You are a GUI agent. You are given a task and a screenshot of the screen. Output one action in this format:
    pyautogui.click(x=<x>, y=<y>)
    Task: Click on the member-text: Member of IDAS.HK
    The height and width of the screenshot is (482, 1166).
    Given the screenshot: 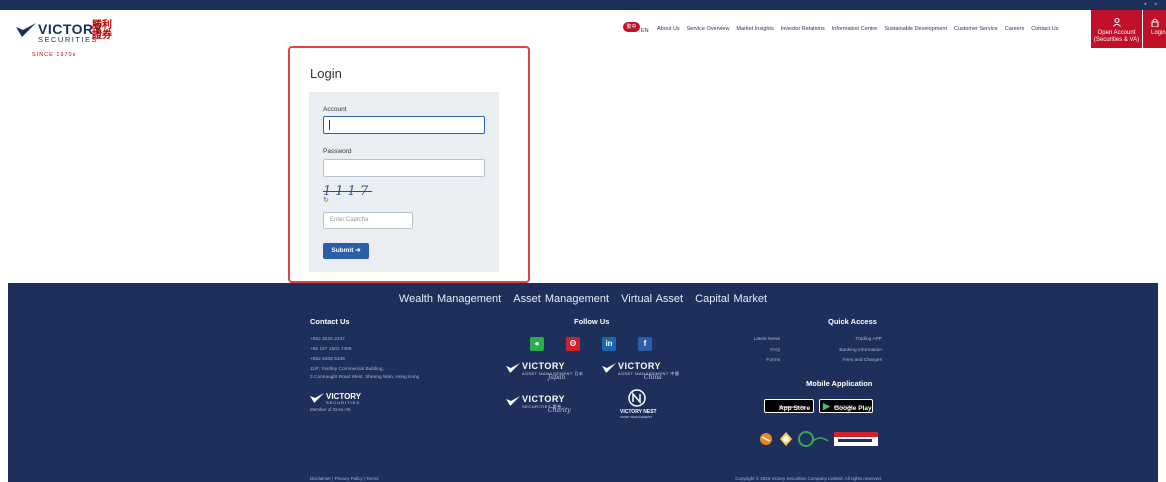 What is the action you would take?
    pyautogui.click(x=330, y=409)
    